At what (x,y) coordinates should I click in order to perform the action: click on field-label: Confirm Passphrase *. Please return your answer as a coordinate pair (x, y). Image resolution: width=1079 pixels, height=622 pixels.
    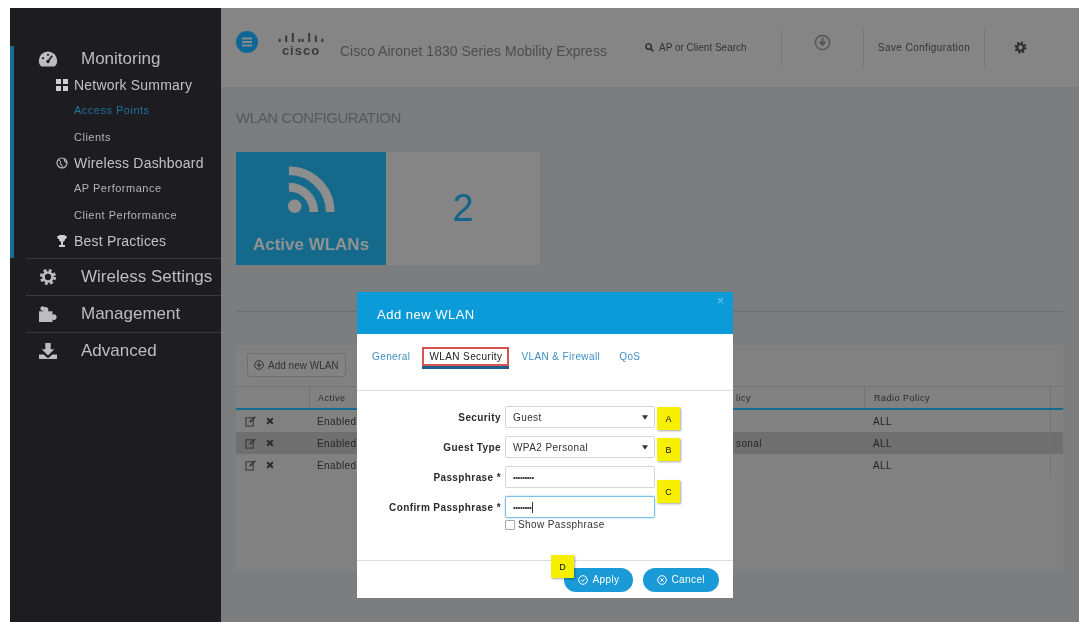
    Looking at the image, I should click on (444, 507).